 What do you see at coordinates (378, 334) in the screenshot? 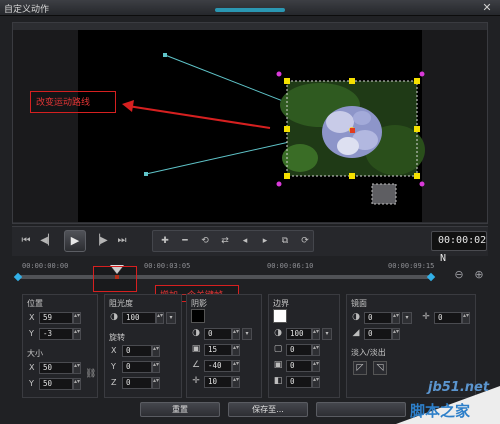
I see `mirror-gradient-input: 0` at bounding box center [378, 334].